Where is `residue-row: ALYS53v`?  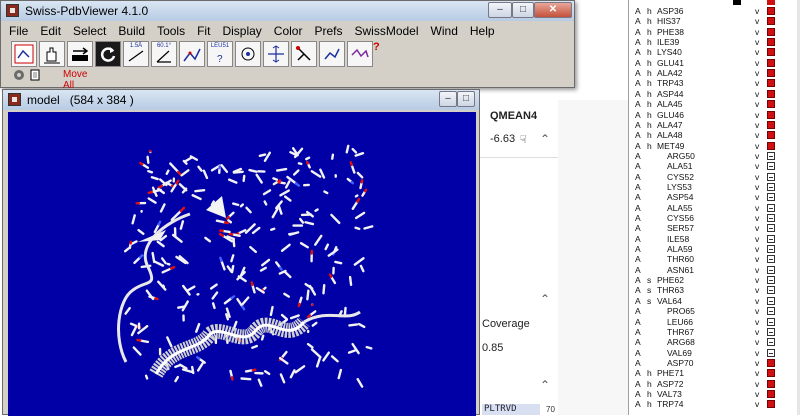
residue-row: ALYS53v is located at coordinates (714, 187).